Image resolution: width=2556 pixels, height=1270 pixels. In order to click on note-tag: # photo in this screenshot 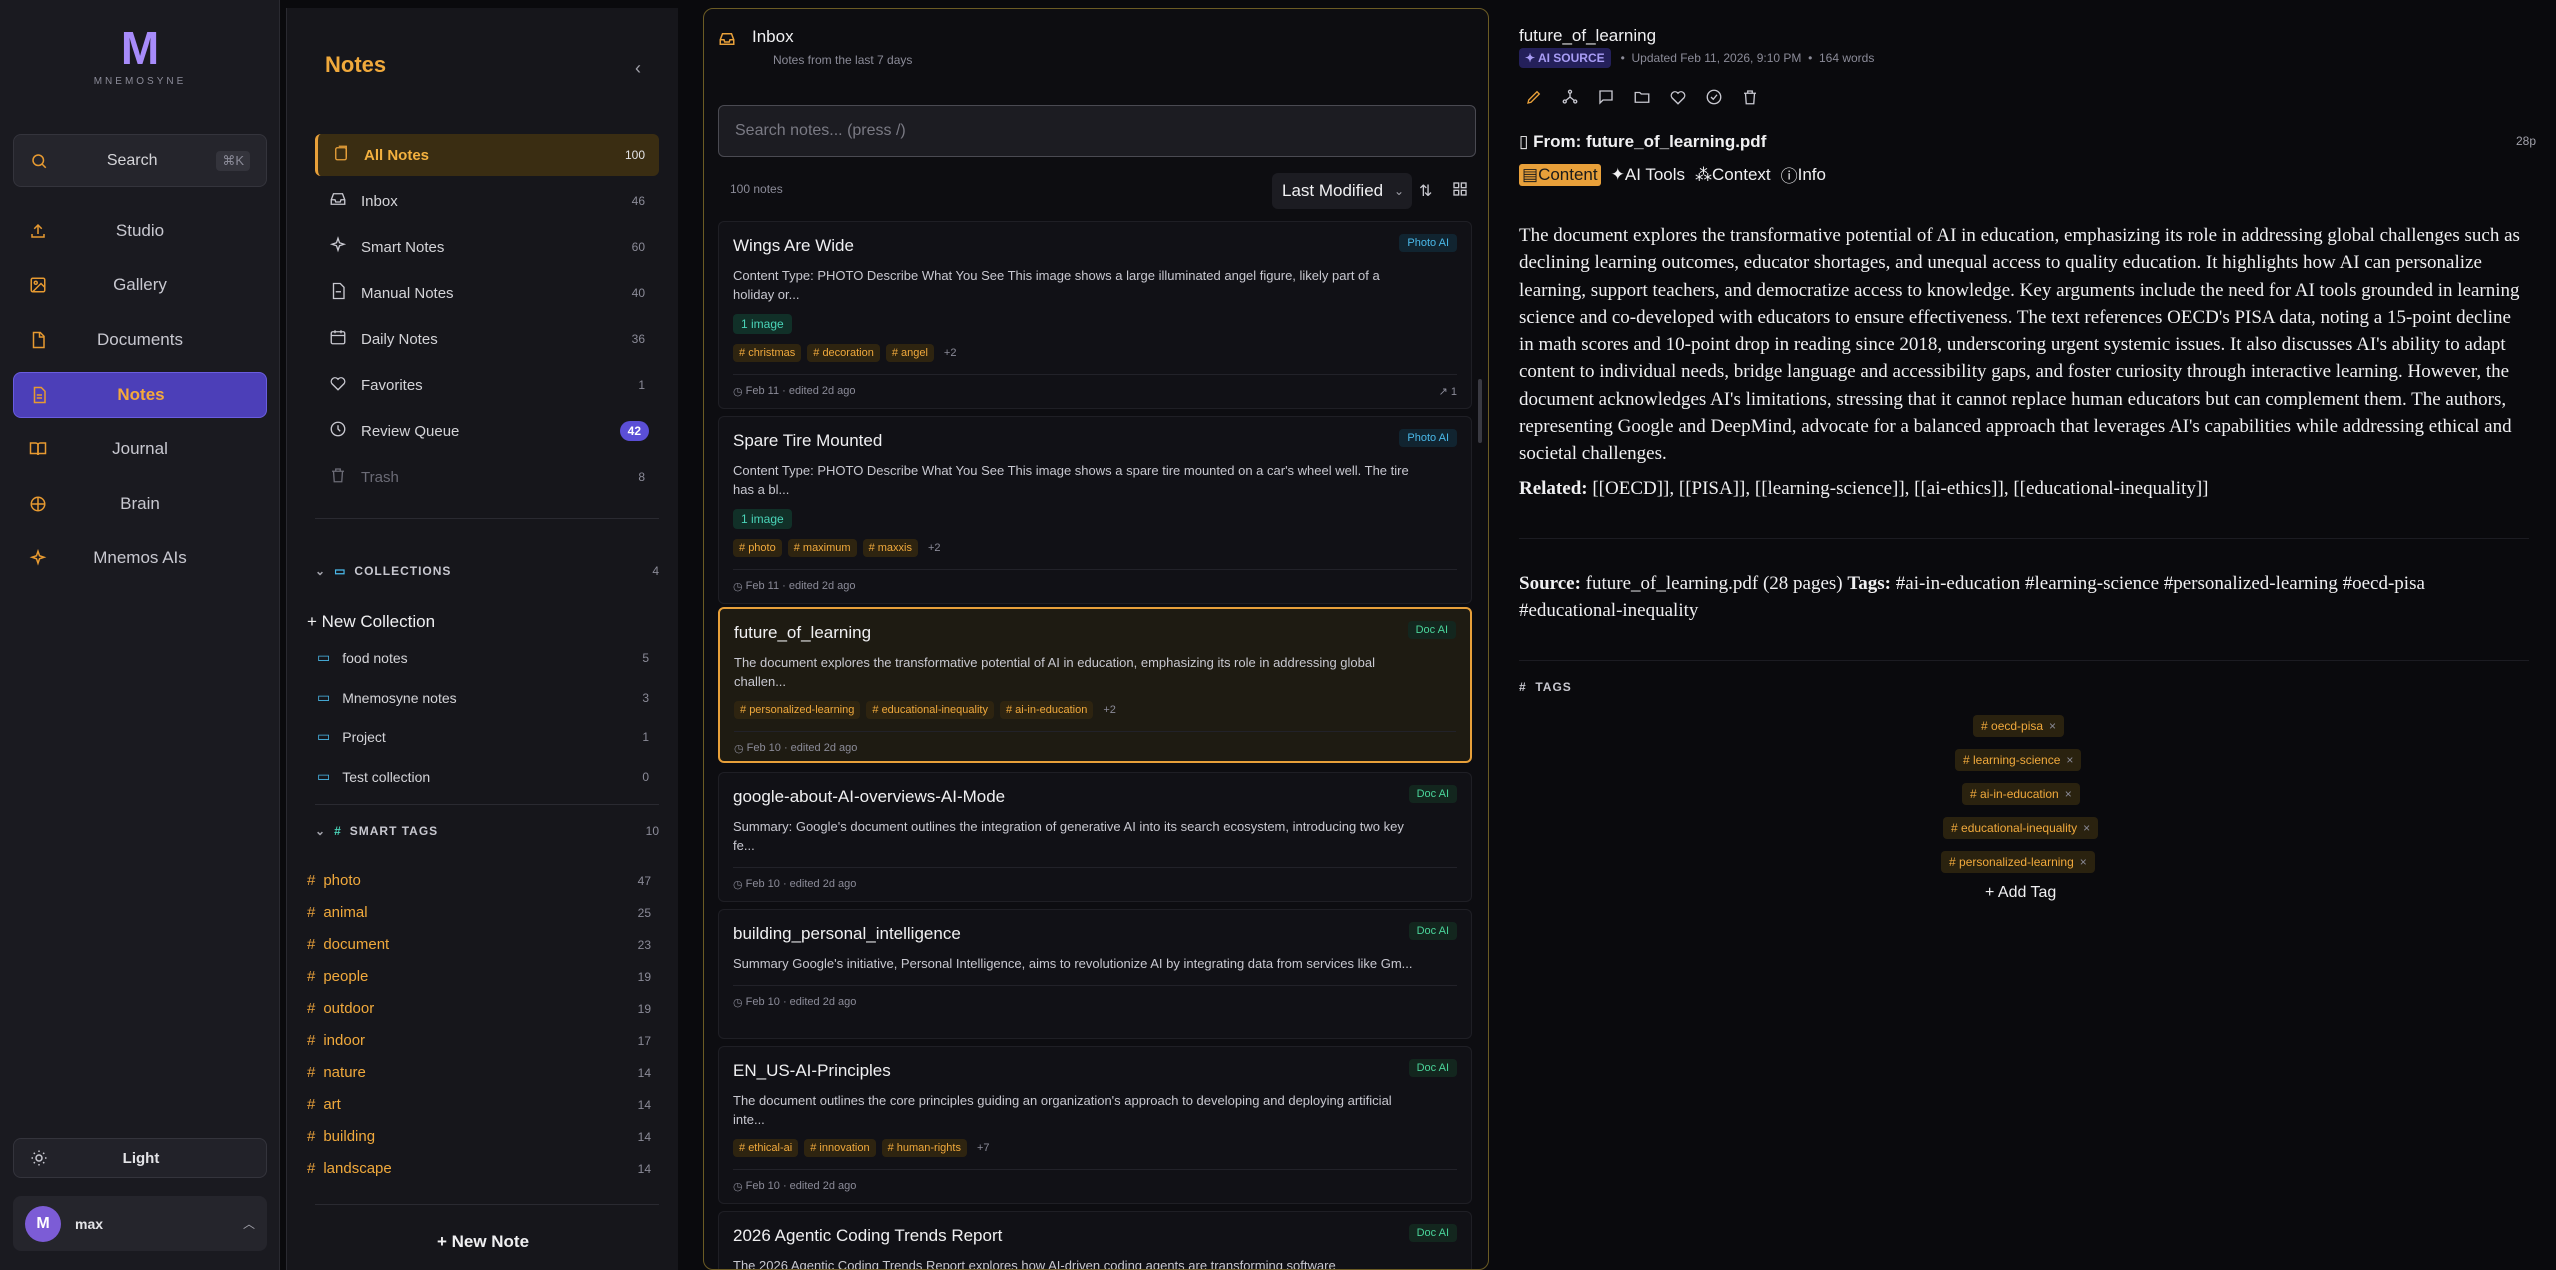, I will do `click(757, 548)`.